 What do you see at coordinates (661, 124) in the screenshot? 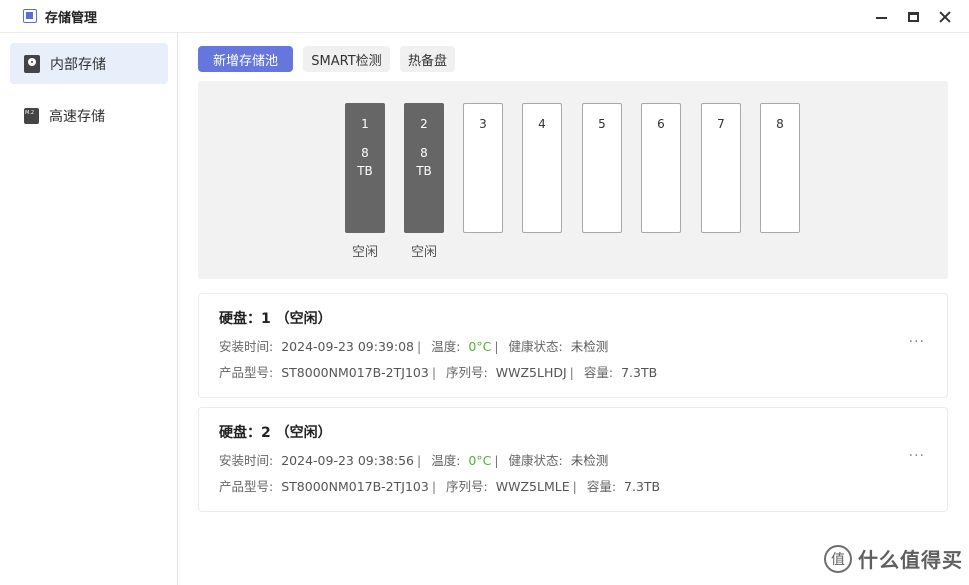
I see `bay-number: 6` at bounding box center [661, 124].